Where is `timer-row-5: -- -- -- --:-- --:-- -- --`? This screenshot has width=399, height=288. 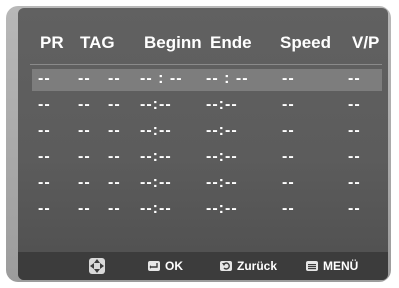
timer-row-5: -- -- -- --:-- --:-- -- -- is located at coordinates (207, 184).